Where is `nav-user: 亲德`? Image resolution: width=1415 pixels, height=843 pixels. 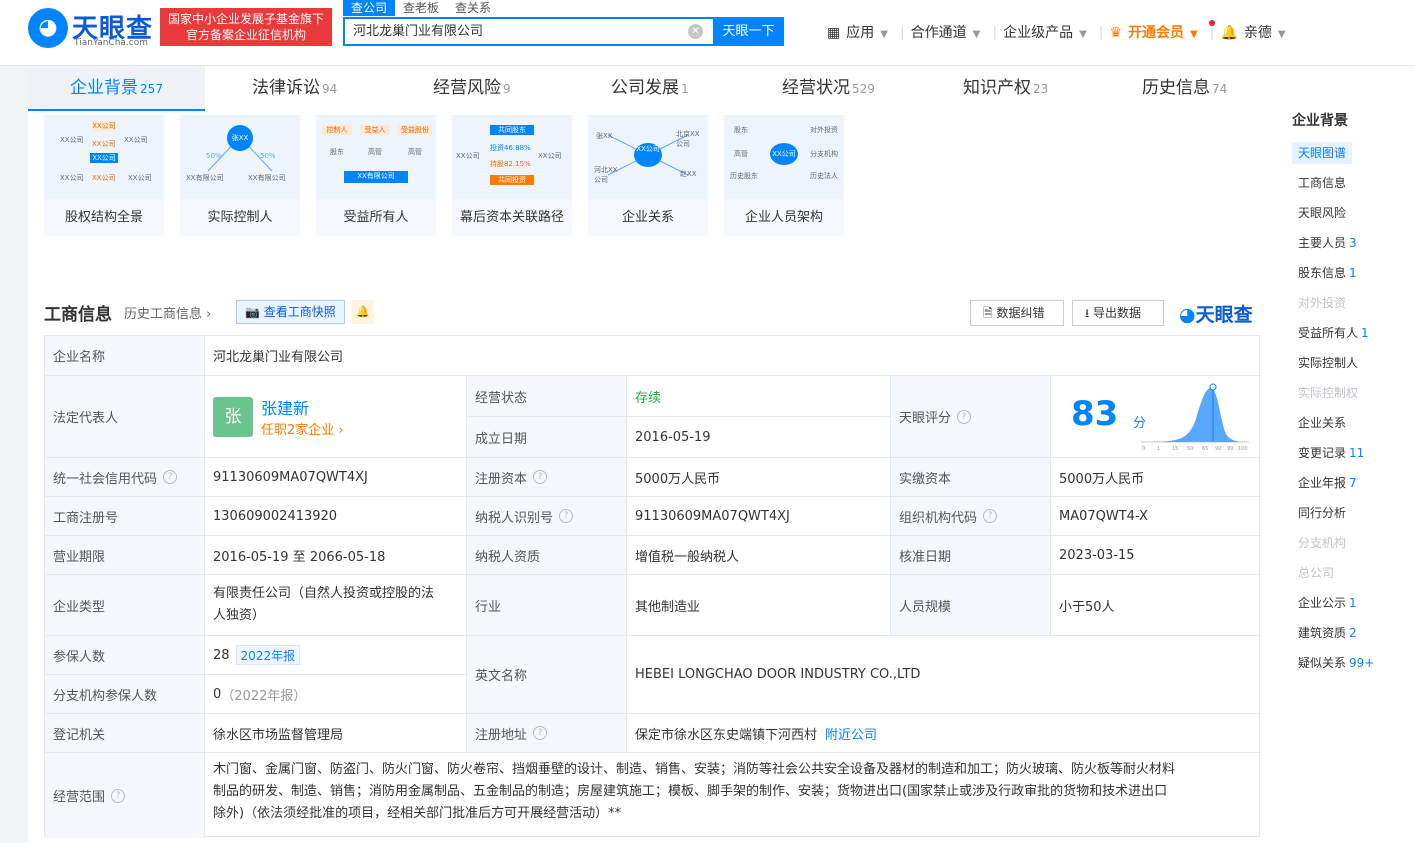
nav-user: 亲德 is located at coordinates (1258, 33).